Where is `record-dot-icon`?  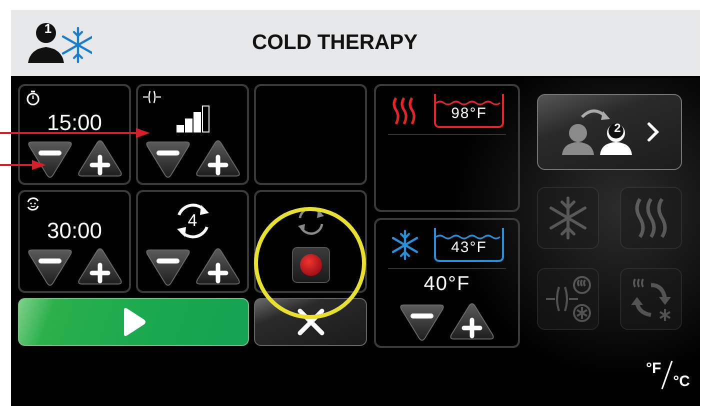
record-dot-icon is located at coordinates (310, 265).